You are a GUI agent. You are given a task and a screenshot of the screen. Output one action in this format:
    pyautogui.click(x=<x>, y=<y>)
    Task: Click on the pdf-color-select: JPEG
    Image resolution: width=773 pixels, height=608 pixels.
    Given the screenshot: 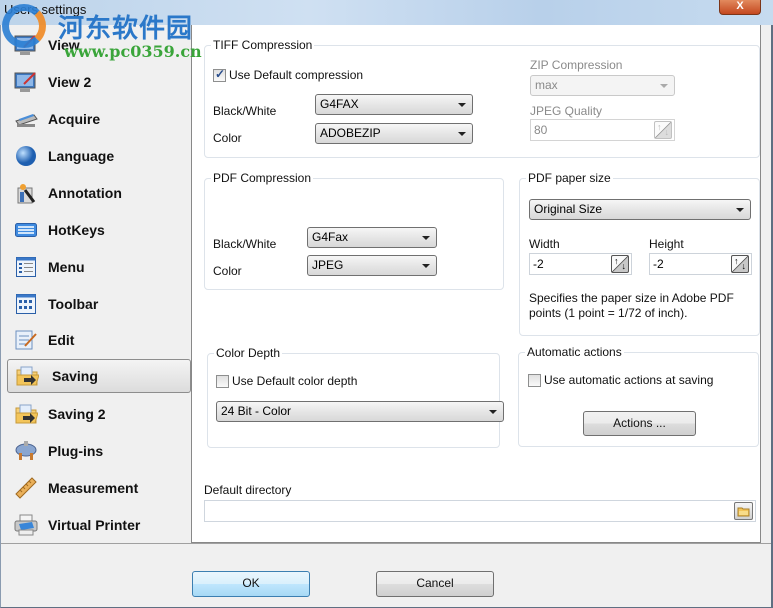 What is the action you would take?
    pyautogui.click(x=372, y=265)
    